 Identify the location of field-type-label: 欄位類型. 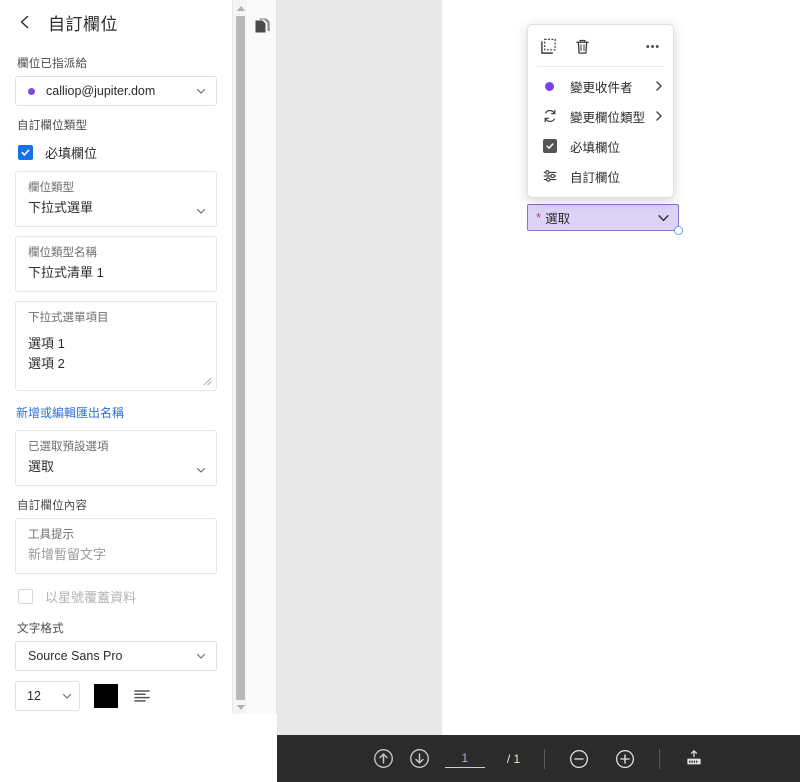
(51, 188).